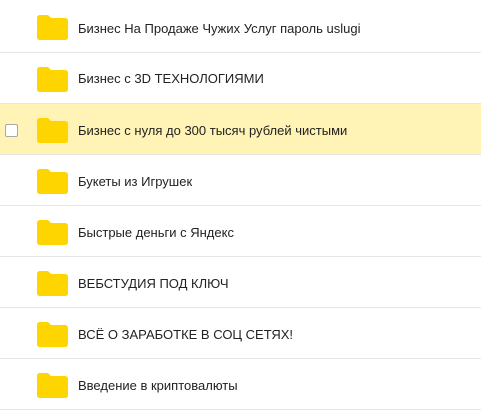 The height and width of the screenshot is (411, 481). Describe the element at coordinates (156, 233) in the screenshot. I see `folder-name: Быстрые деньги с Яндекс` at that location.